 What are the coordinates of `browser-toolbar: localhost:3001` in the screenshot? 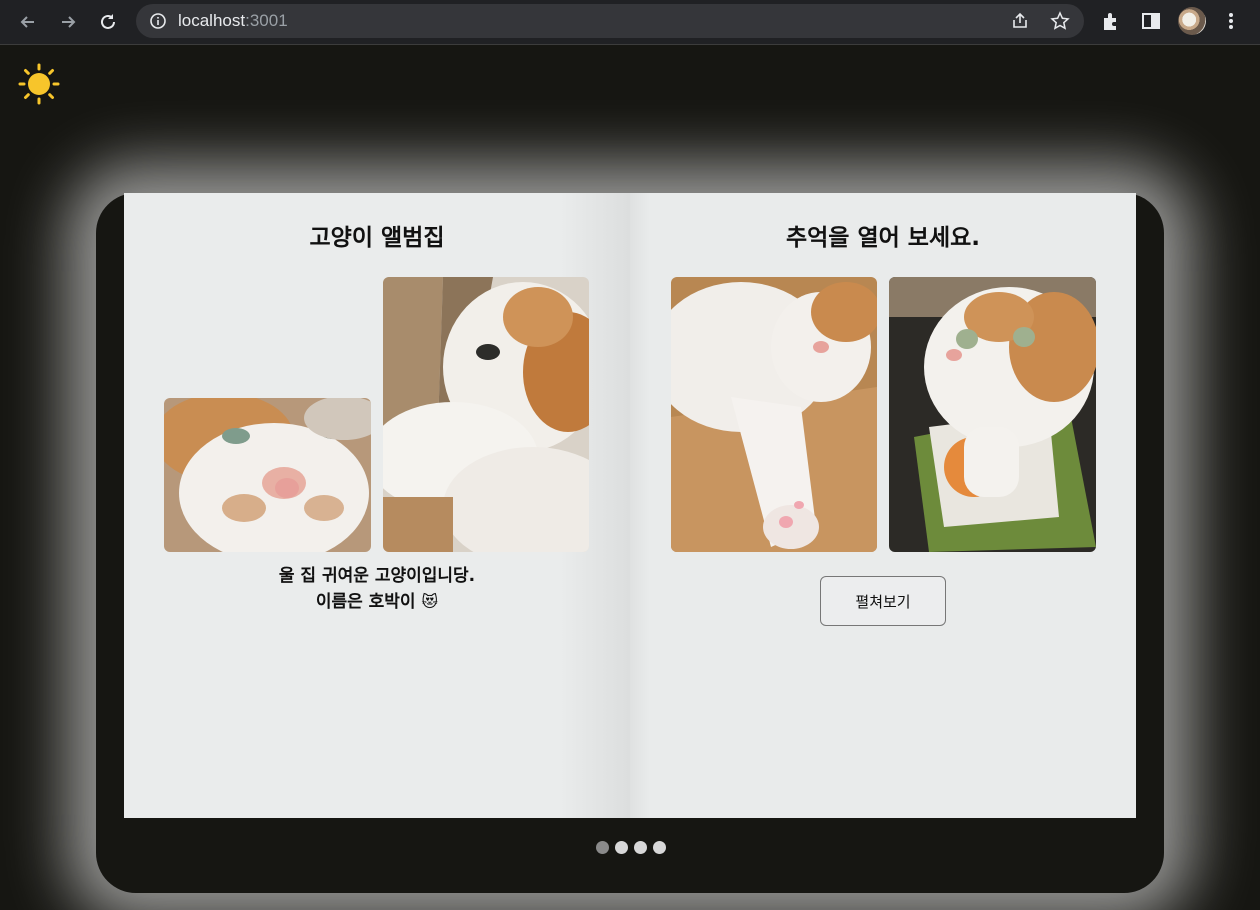 It's located at (630, 22).